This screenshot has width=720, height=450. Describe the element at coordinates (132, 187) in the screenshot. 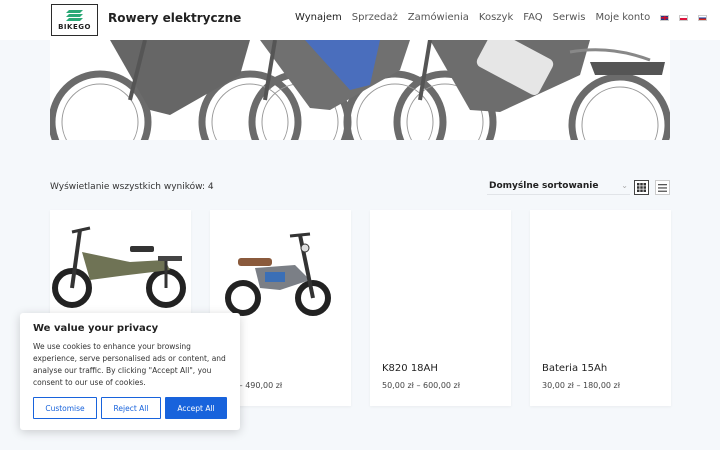

I see `result-count: Wyświetlanie wszystkich wyników: 4` at that location.